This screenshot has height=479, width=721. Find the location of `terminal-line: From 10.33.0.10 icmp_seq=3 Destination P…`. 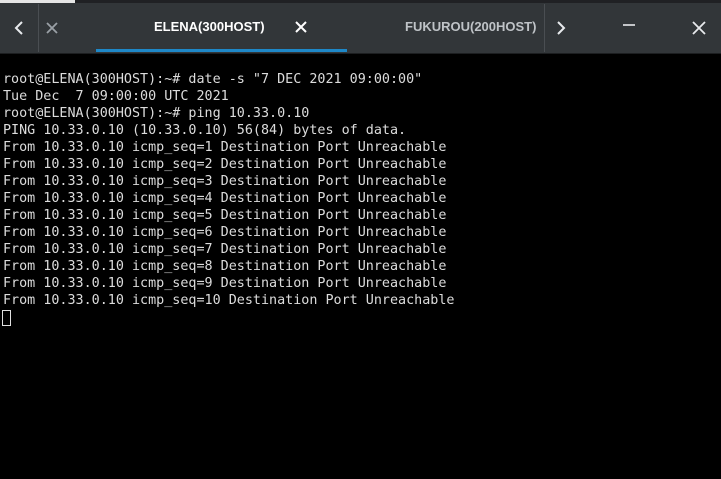

terminal-line: From 10.33.0.10 icmp_seq=3 Destination P… is located at coordinates (225, 181).